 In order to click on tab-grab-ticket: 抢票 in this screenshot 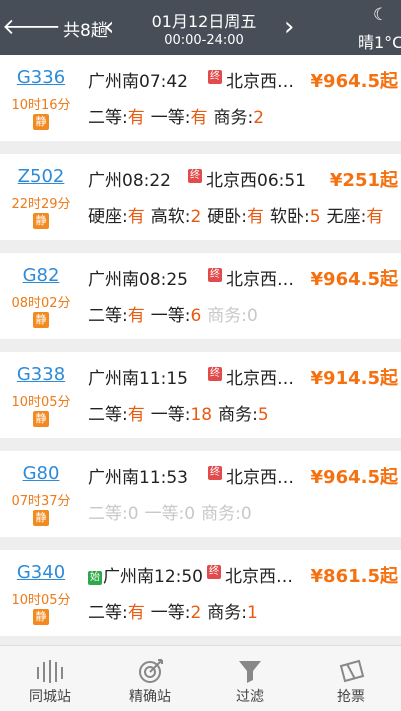, I will do `click(351, 678)`.